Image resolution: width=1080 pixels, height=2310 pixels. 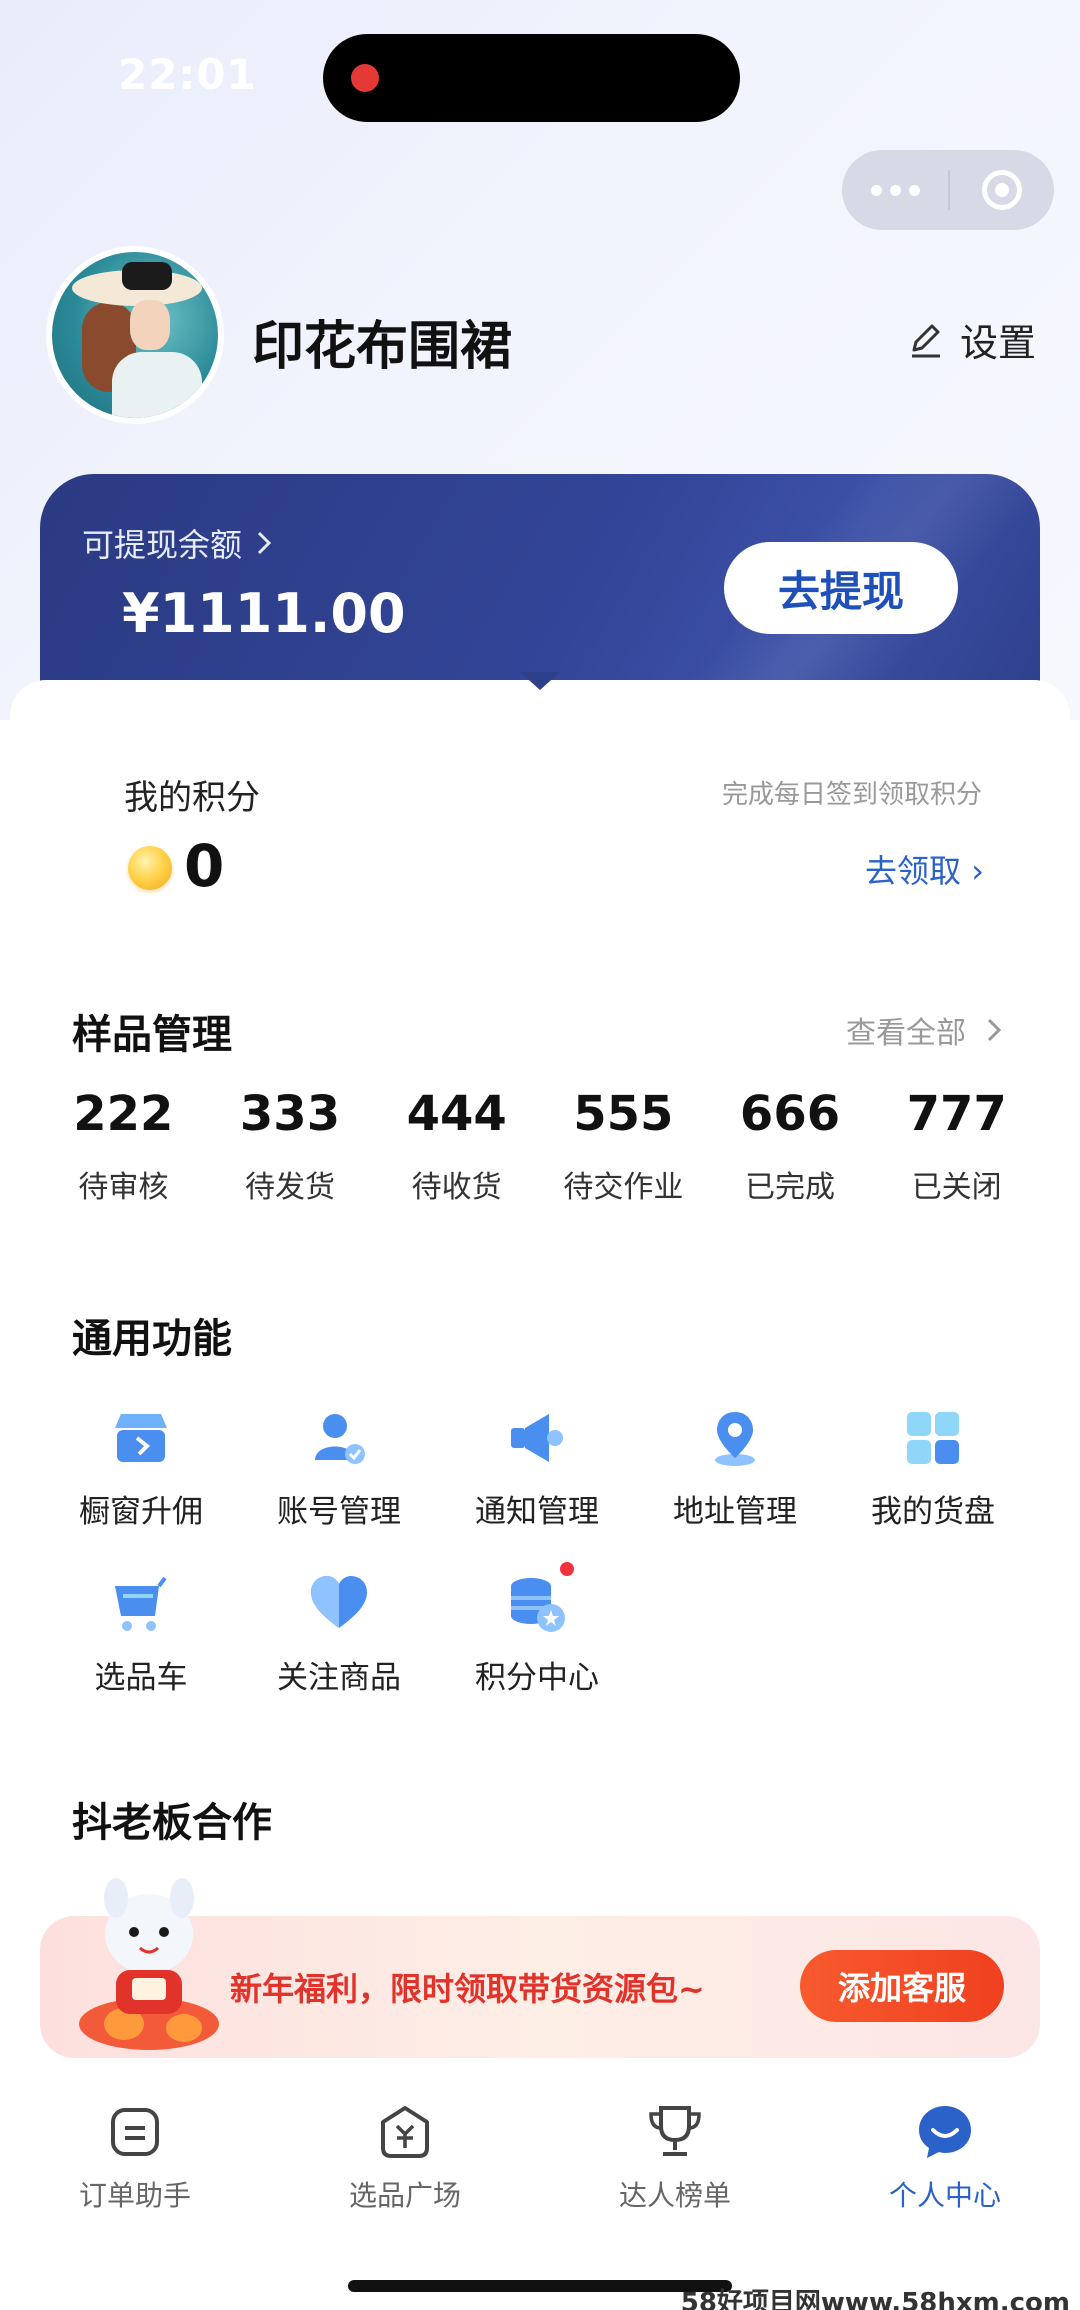 I want to click on functions-row-2: 选品车 关注商品 积分中心, so click(x=542, y=1629).